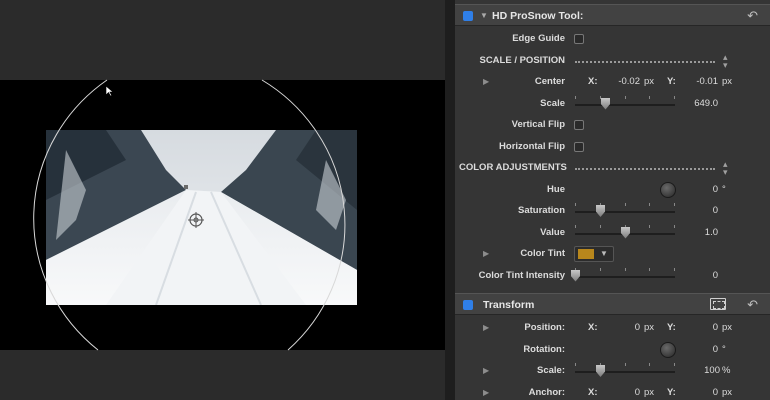  I want to click on transform-onscreen-icon, so click(718, 304).